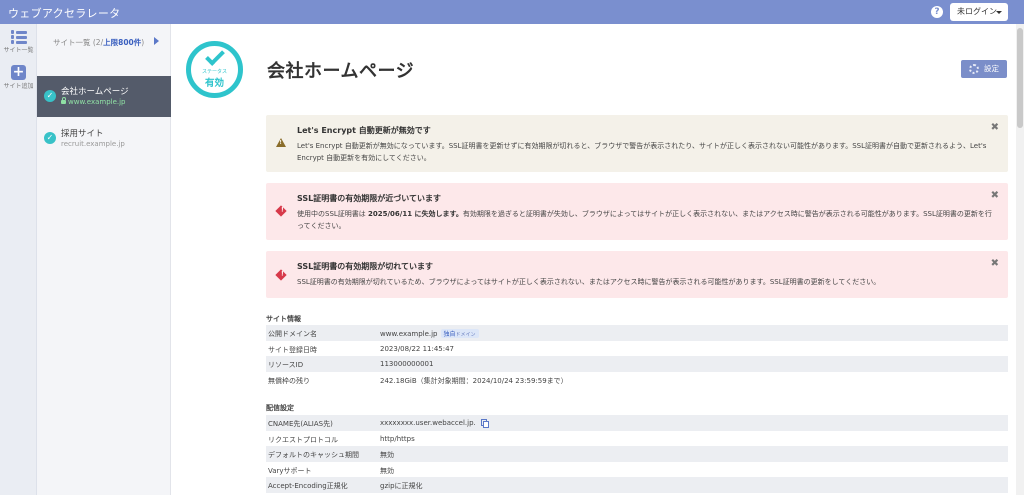 The image size is (1024, 495). Describe the element at coordinates (292, 334) in the screenshot. I see `row-key: 公開ドメイン名` at that location.